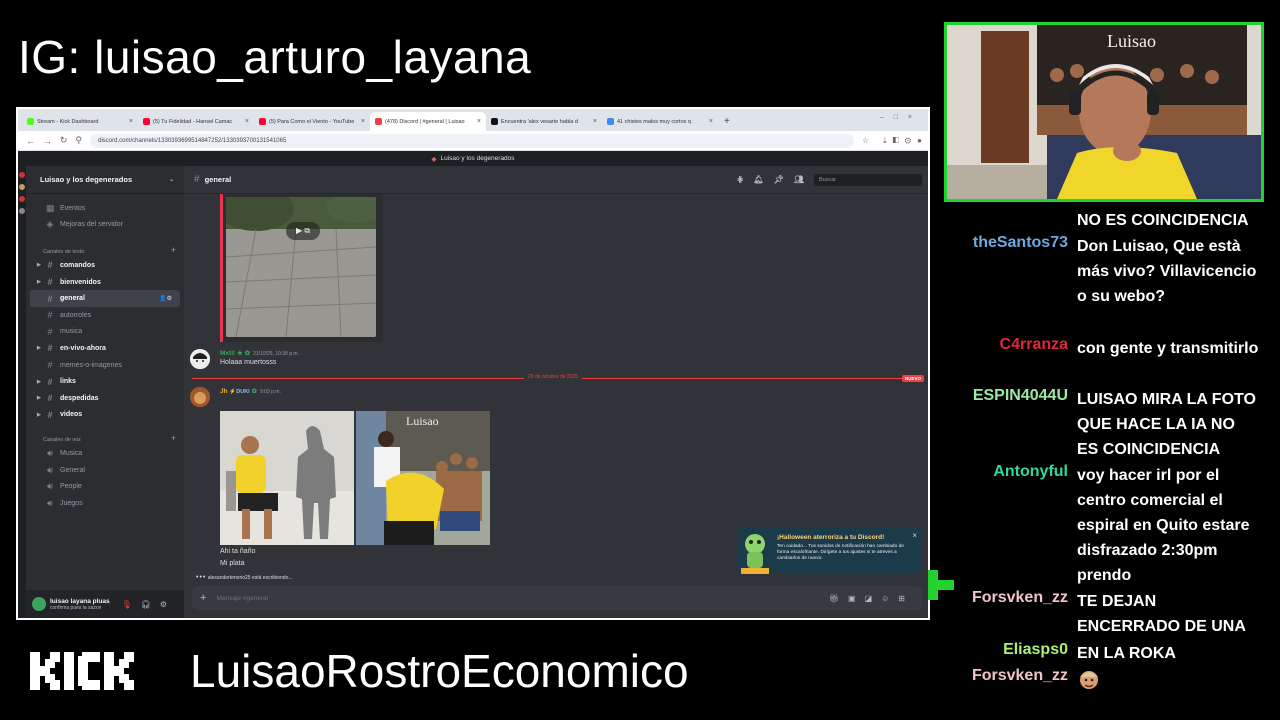 The height and width of the screenshot is (720, 1280). What do you see at coordinates (105, 298) in the screenshot?
I see `channel-general: # general 👤⚙` at bounding box center [105, 298].